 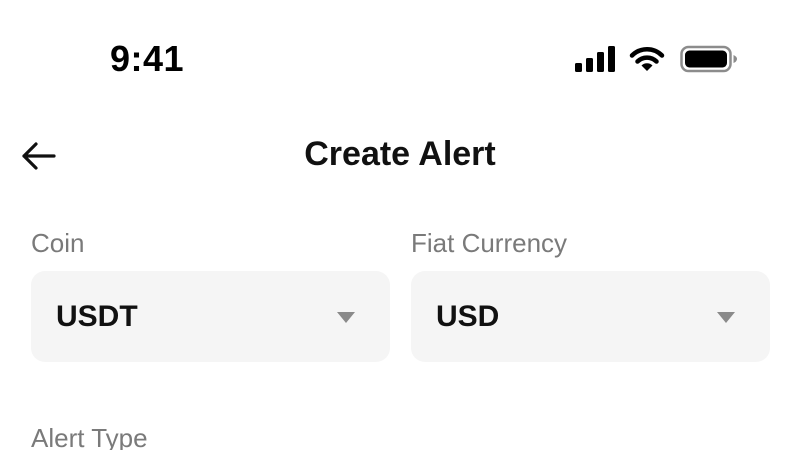 What do you see at coordinates (468, 316) in the screenshot?
I see `fiat-currency-select-value: USD` at bounding box center [468, 316].